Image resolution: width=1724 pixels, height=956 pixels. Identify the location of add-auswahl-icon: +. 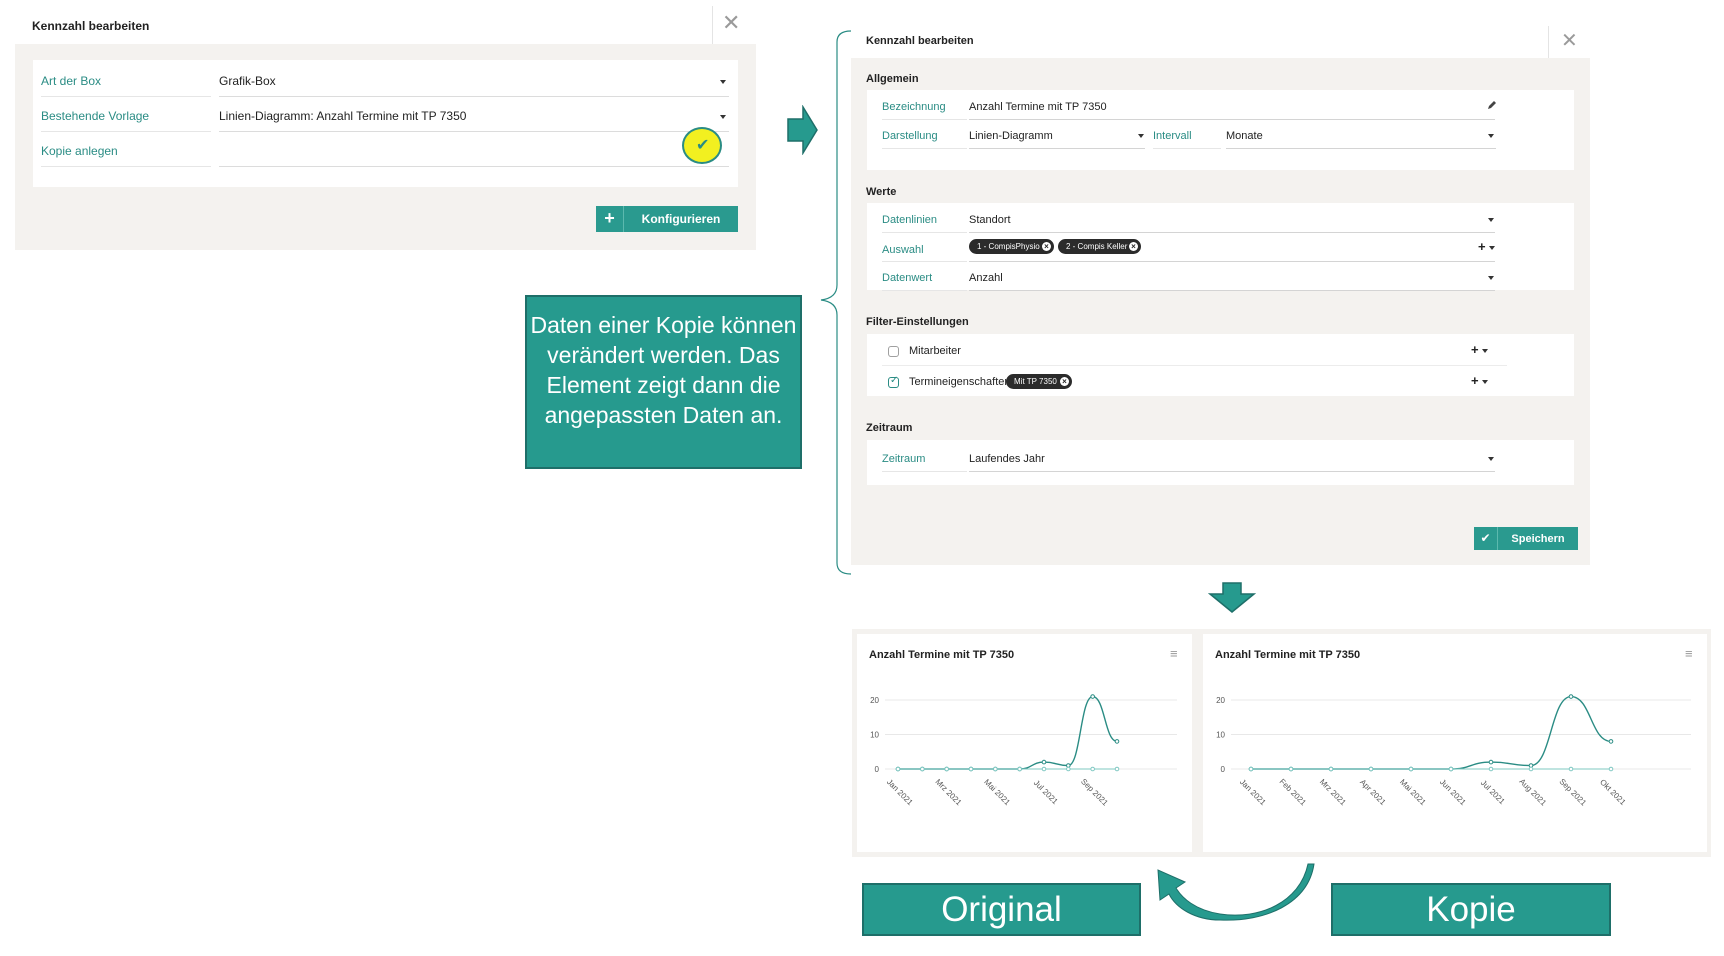
(1482, 246).